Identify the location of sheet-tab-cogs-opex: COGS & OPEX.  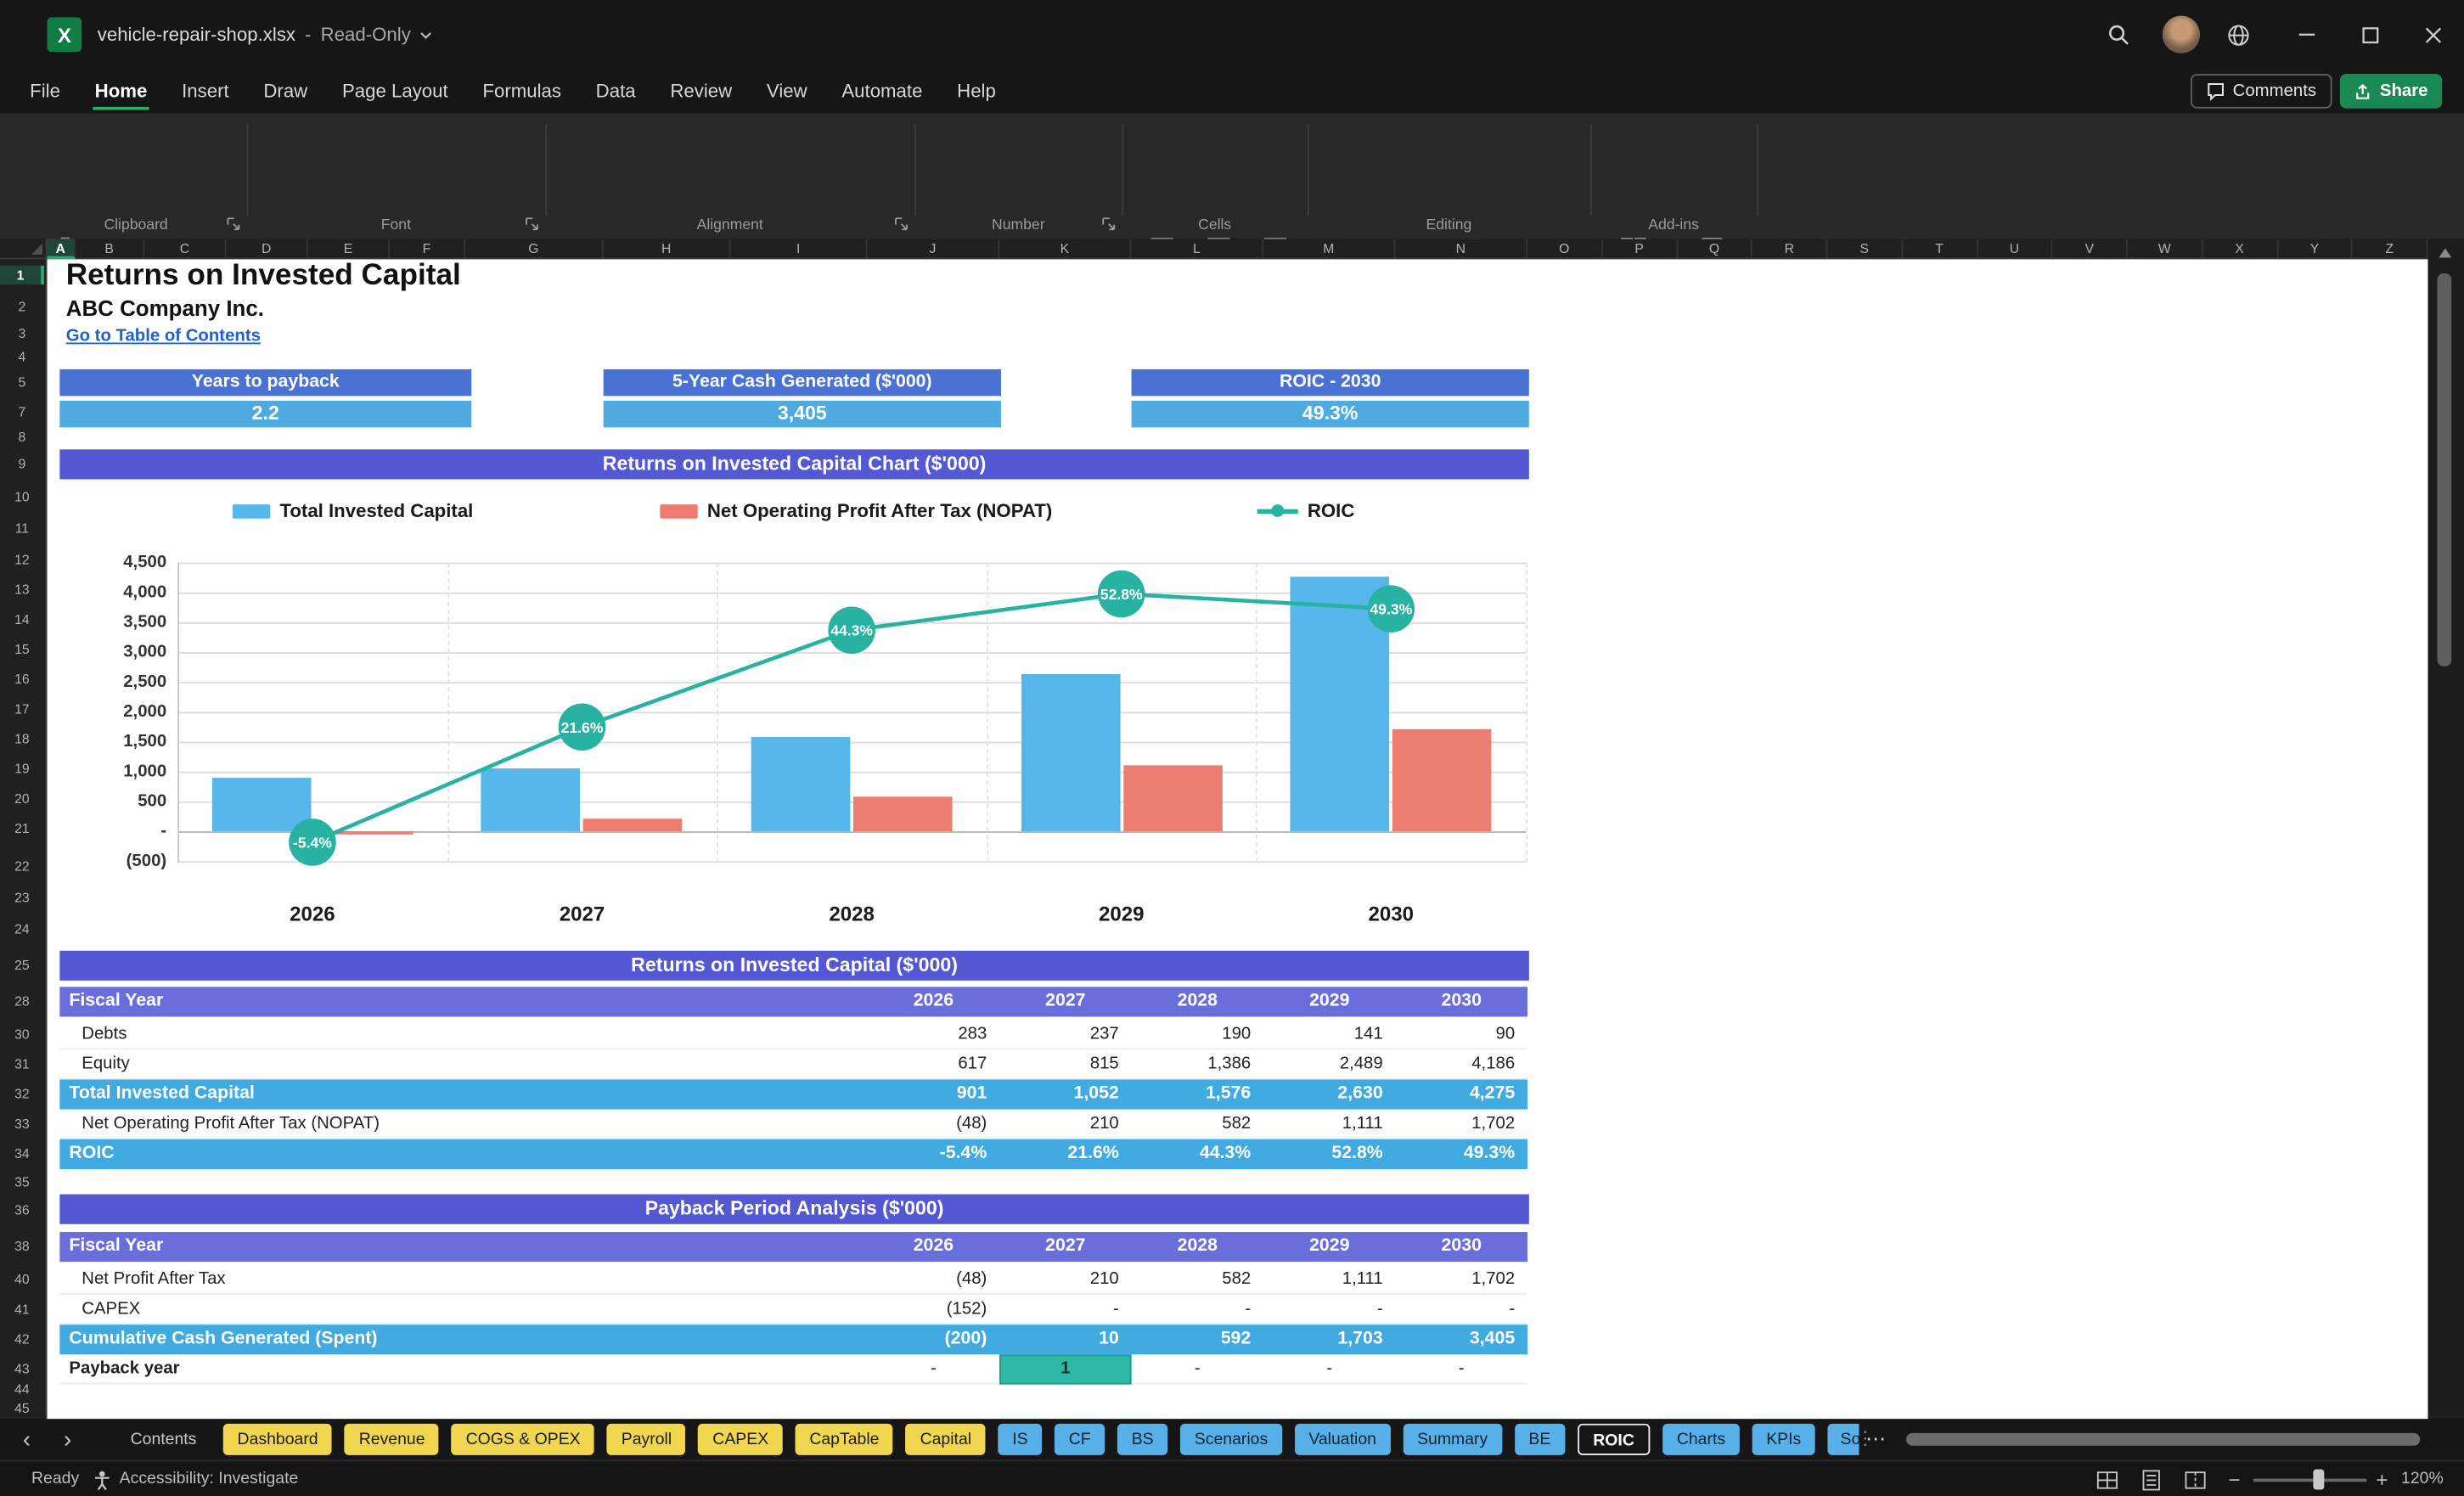
(523, 1439).